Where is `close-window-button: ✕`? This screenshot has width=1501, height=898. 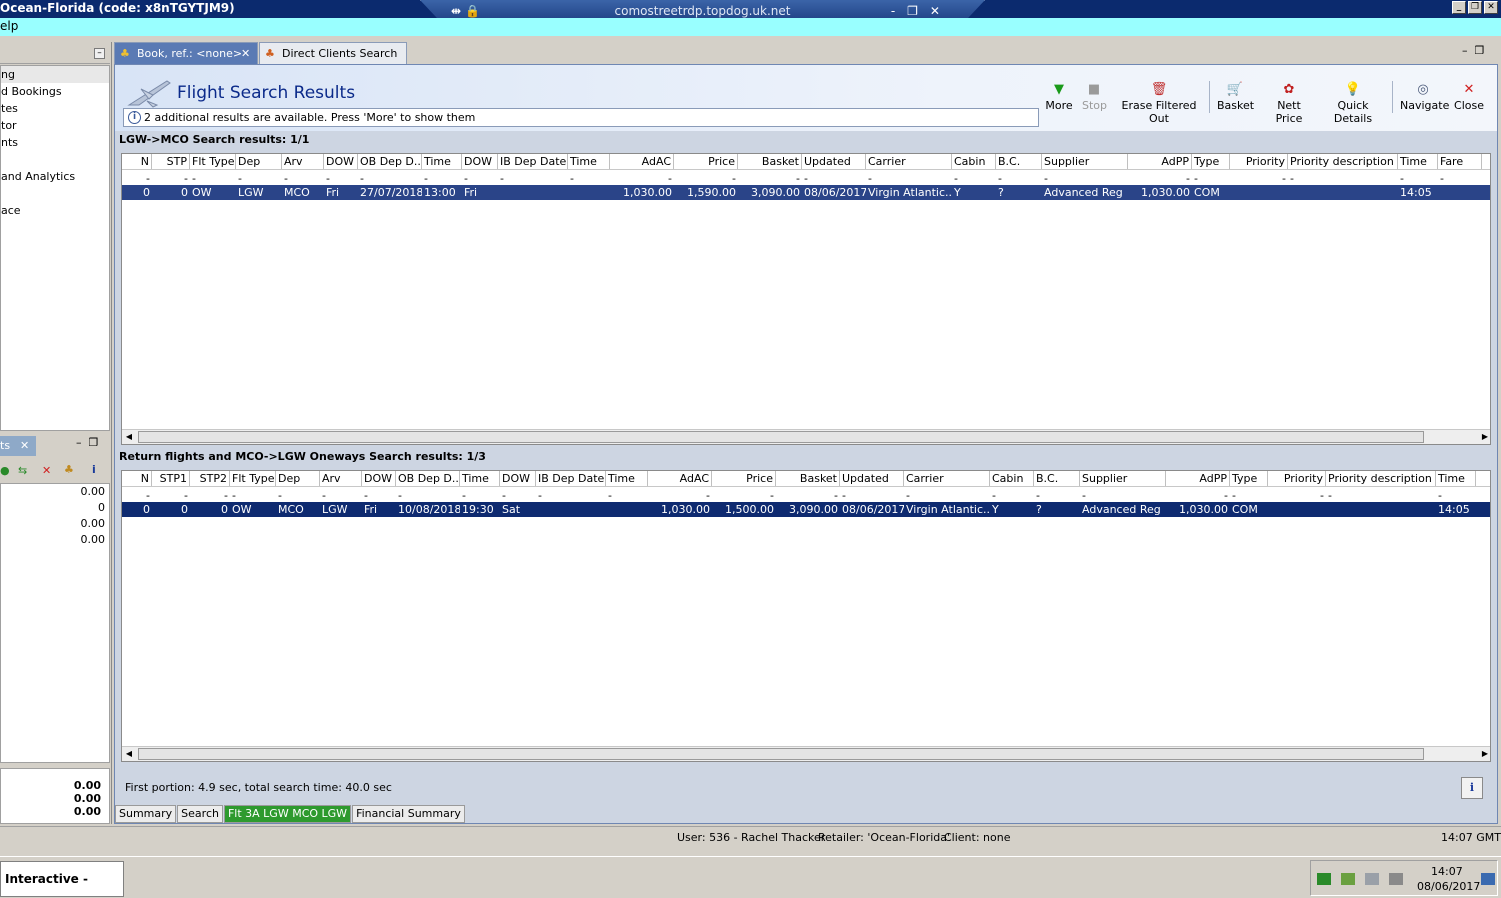
close-window-button: ✕ is located at coordinates (1491, 7).